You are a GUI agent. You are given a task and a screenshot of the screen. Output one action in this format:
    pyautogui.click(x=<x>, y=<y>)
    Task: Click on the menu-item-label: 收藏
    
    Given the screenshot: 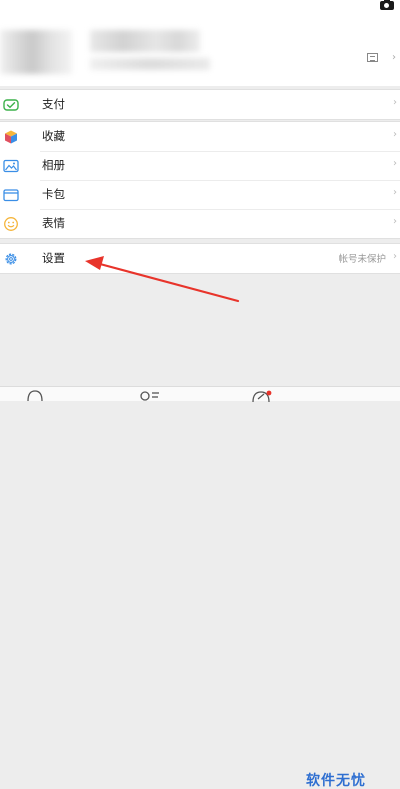 What is the action you would take?
    pyautogui.click(x=53, y=136)
    